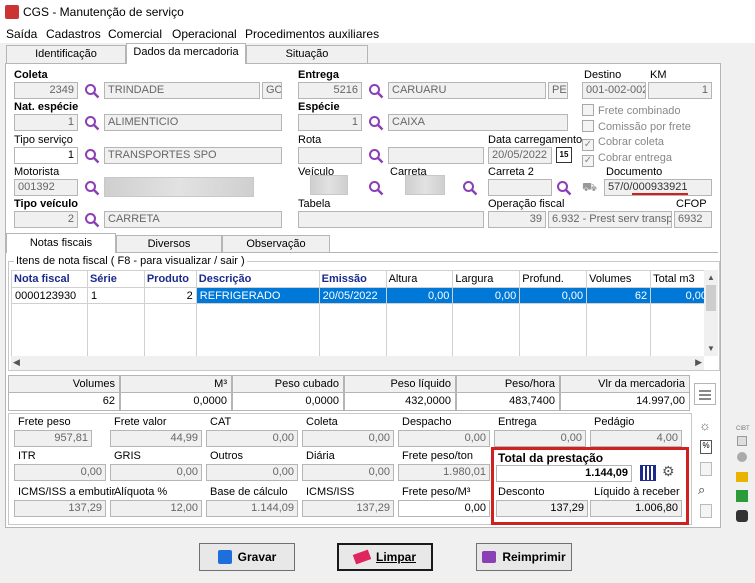  Describe the element at coordinates (610, 219) in the screenshot. I see `operacao-fiscal-name-field: 6.932 - Prest serv transp inte` at that location.